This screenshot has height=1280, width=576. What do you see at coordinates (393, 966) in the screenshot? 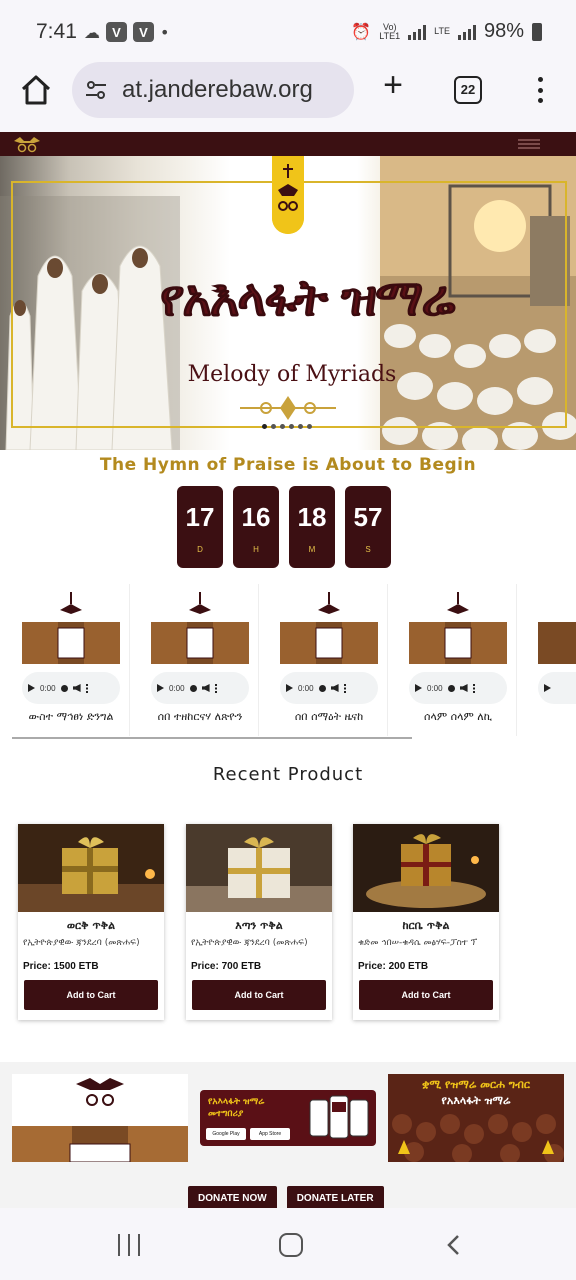
I see `product-price: Price: 200 ETB` at bounding box center [393, 966].